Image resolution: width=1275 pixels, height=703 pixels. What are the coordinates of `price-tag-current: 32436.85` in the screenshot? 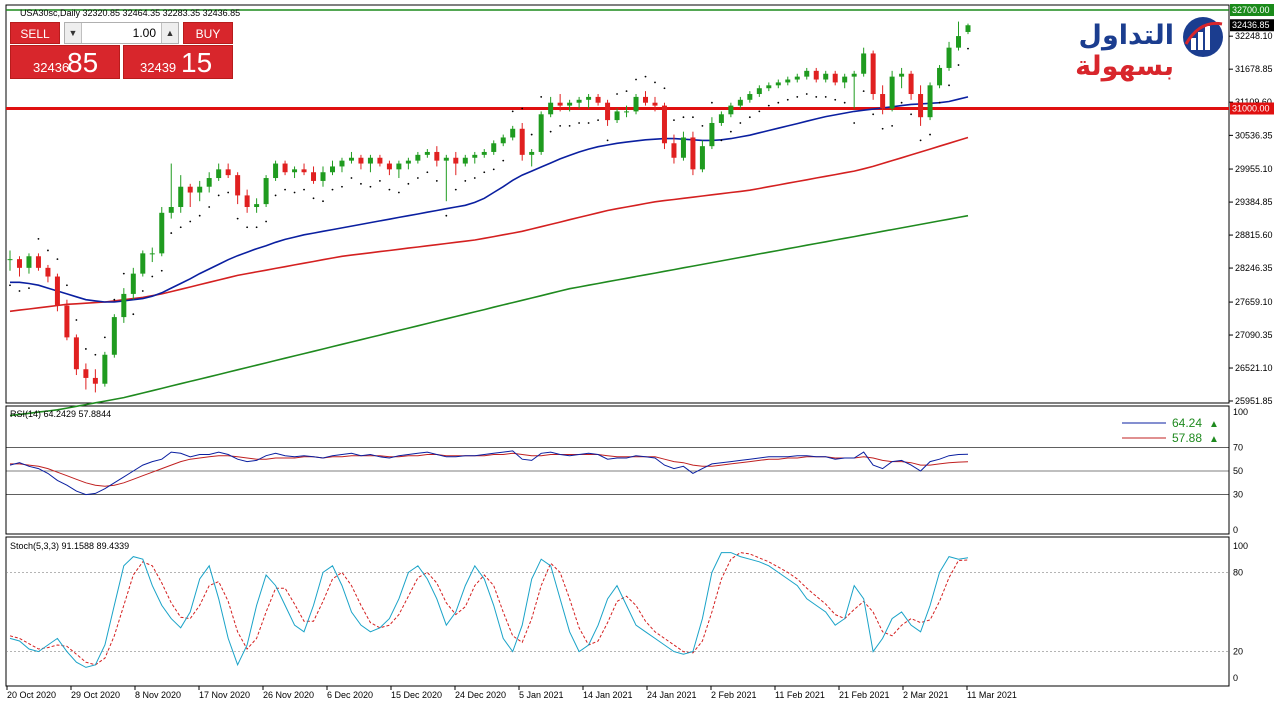 It's located at (1251, 25).